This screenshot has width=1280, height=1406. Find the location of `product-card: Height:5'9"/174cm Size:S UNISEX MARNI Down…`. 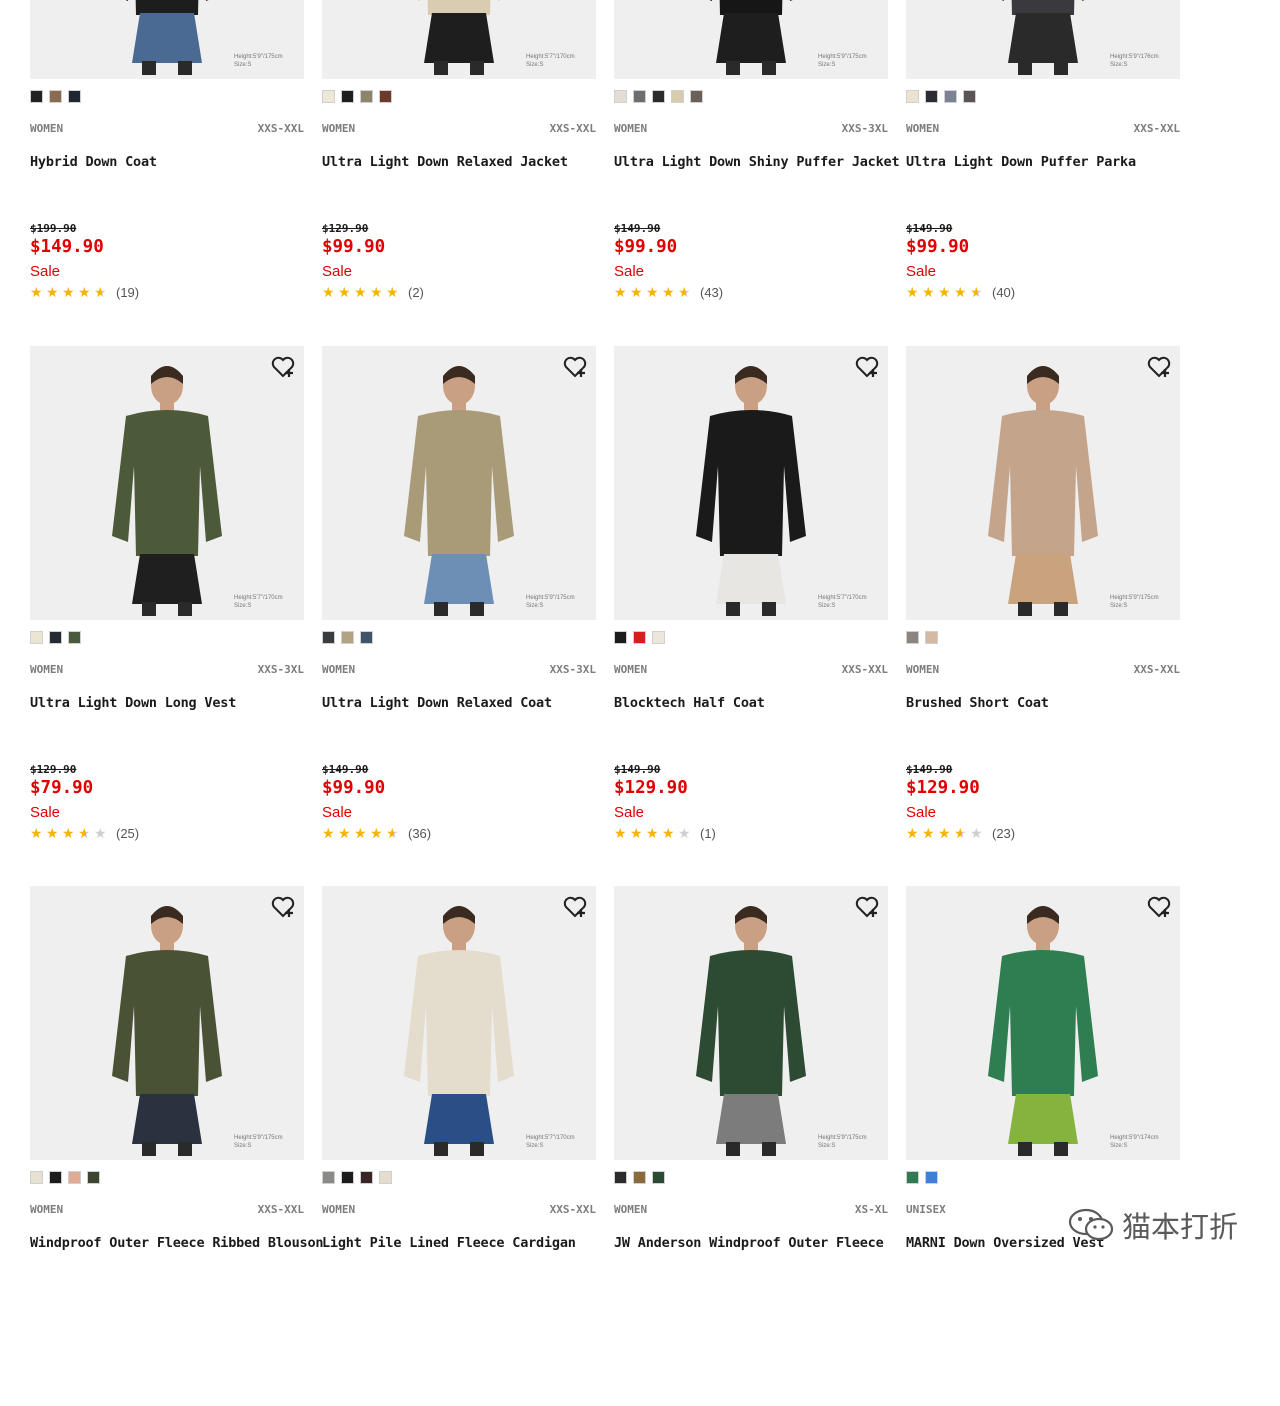

product-card: Height:5'9"/174cm Size:S UNISEX MARNI Down… is located at coordinates (1043, 1146).